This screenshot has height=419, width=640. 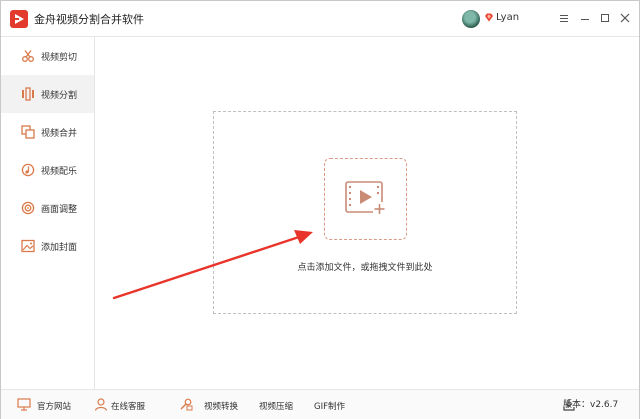 What do you see at coordinates (59, 134) in the screenshot?
I see `sidebar-item-label: 视频合并` at bounding box center [59, 134].